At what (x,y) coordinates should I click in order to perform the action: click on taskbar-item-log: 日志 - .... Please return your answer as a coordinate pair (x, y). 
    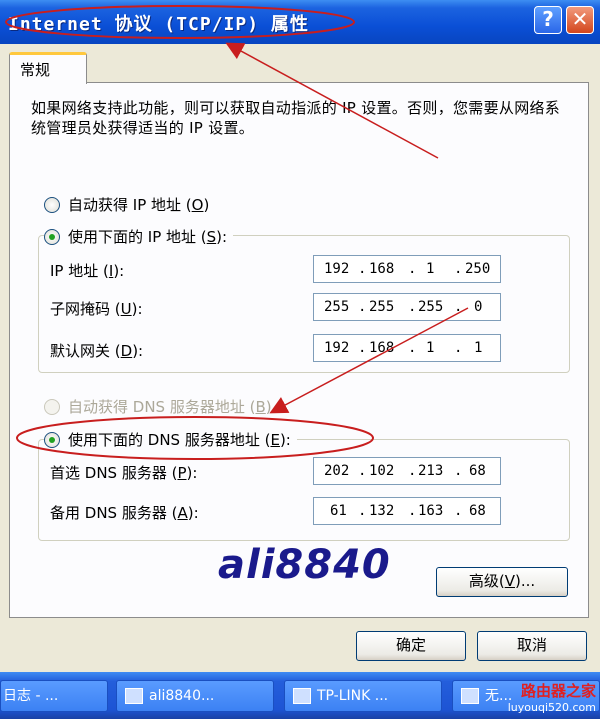
    Looking at the image, I should click on (54, 696).